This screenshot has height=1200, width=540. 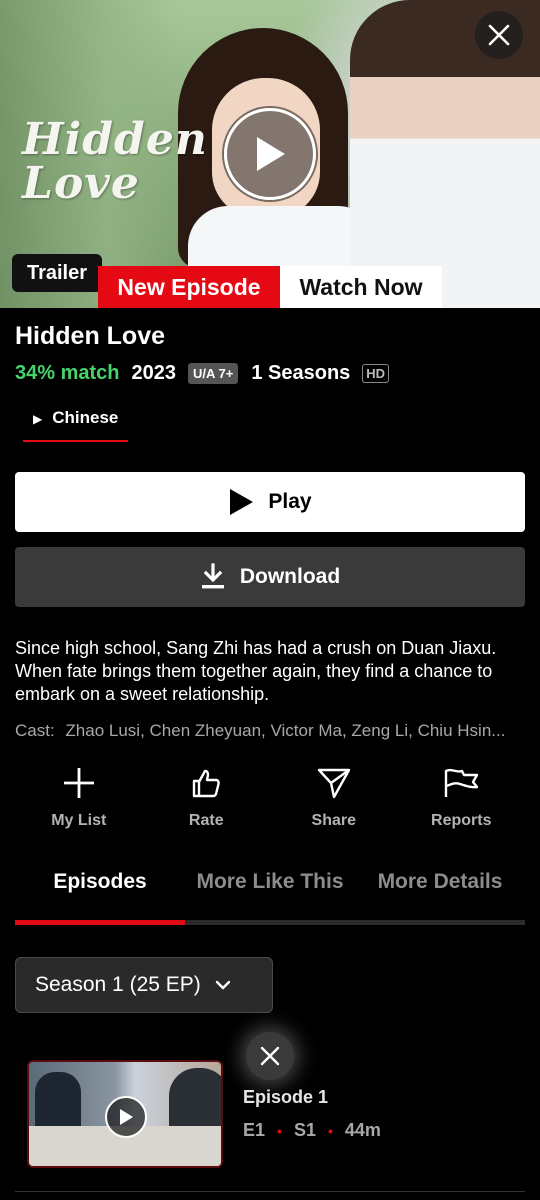 What do you see at coordinates (376, 373) in the screenshot?
I see `hd-badge: HD` at bounding box center [376, 373].